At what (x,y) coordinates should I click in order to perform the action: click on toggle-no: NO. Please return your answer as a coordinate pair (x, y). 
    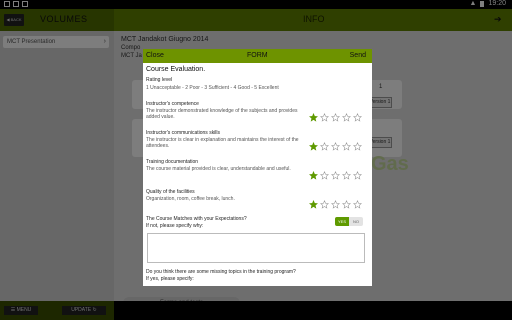
    Looking at the image, I should click on (356, 221).